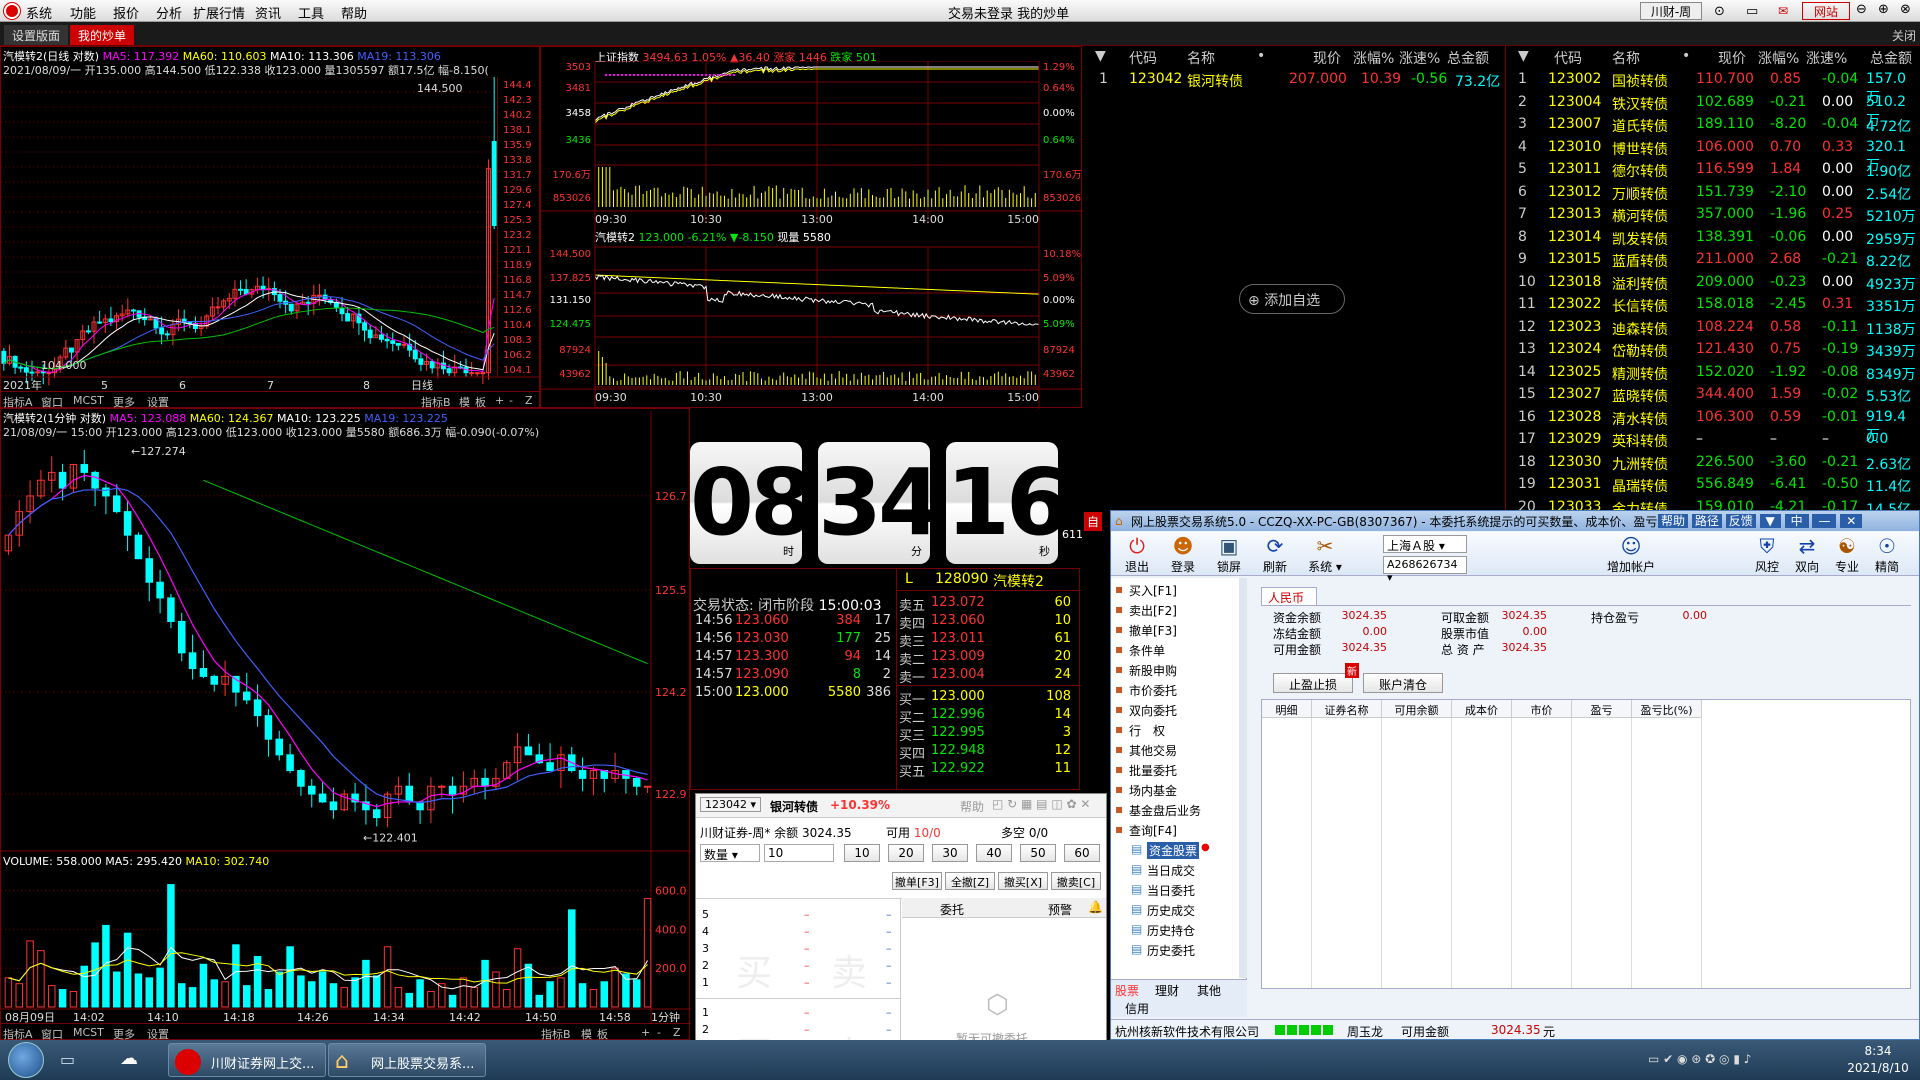 Image resolution: width=1920 pixels, height=1080 pixels. Describe the element at coordinates (1171, 870) in the screenshot. I see `tree-item: 当日成交` at that location.